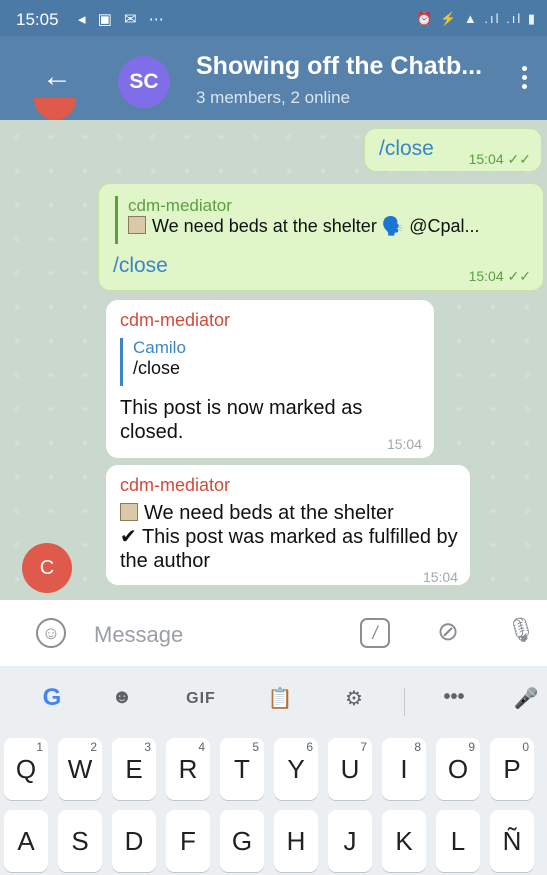  I want to click on sender-avatar: C, so click(47, 568).